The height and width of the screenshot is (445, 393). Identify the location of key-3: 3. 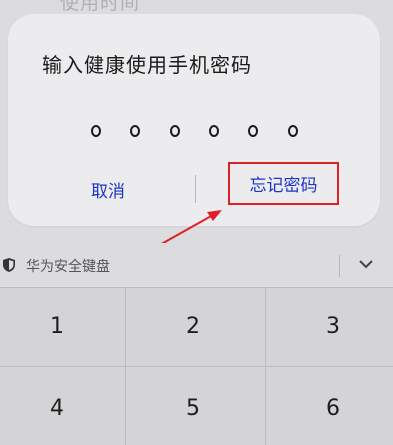
(333, 326).